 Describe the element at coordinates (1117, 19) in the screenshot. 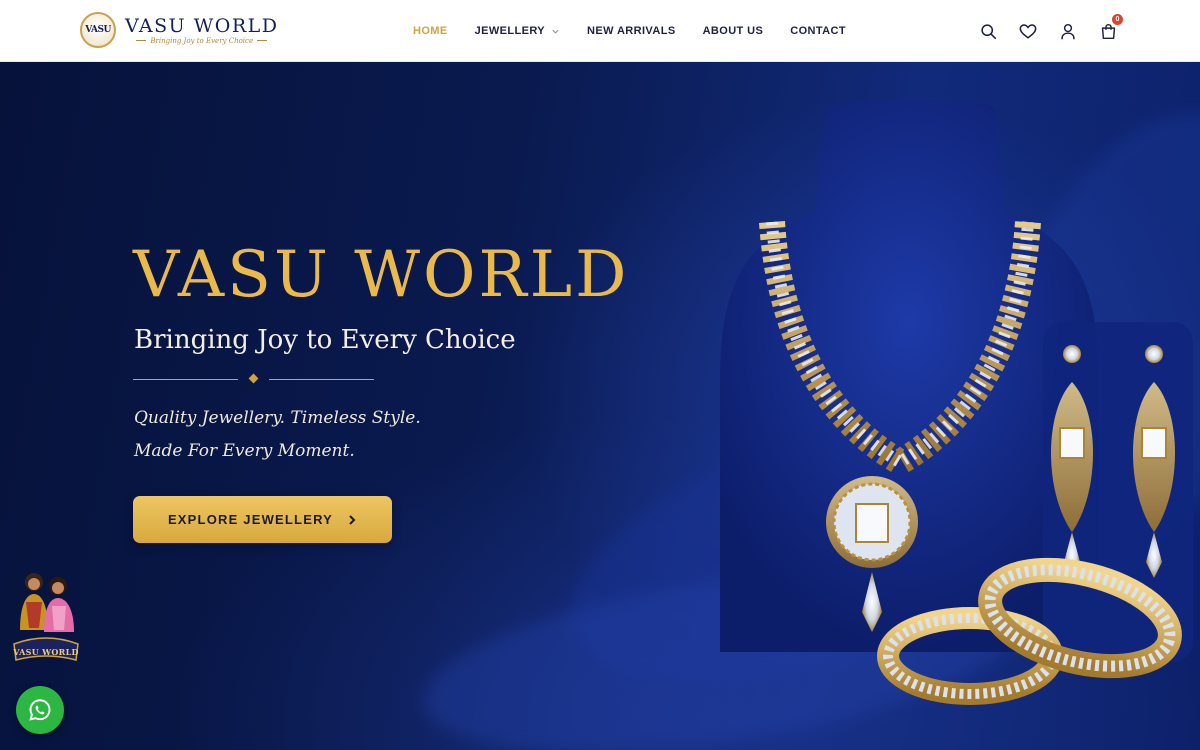

I see `cart-count-badge: 0` at that location.